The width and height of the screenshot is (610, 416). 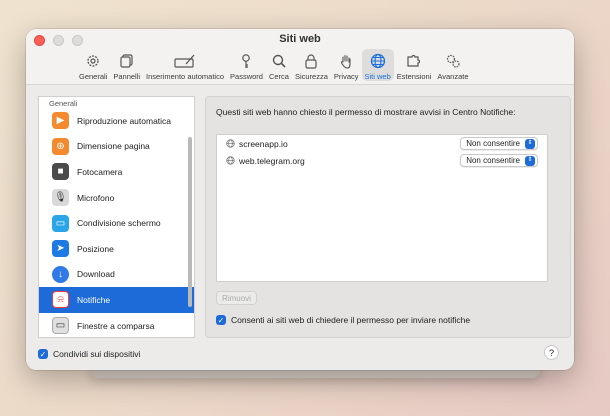 I want to click on sidebar-item-finestre-a-comparsa: ▭ Finestre a comparsa, so click(x=116, y=325).